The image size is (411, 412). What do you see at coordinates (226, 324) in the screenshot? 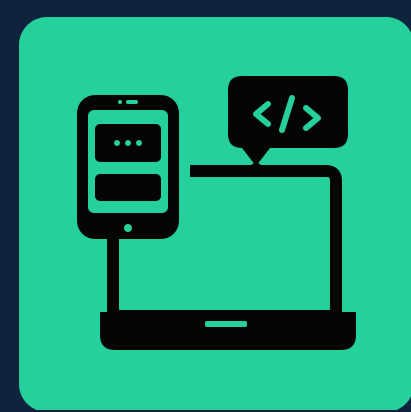
I see `laptop-trackpad` at bounding box center [226, 324].